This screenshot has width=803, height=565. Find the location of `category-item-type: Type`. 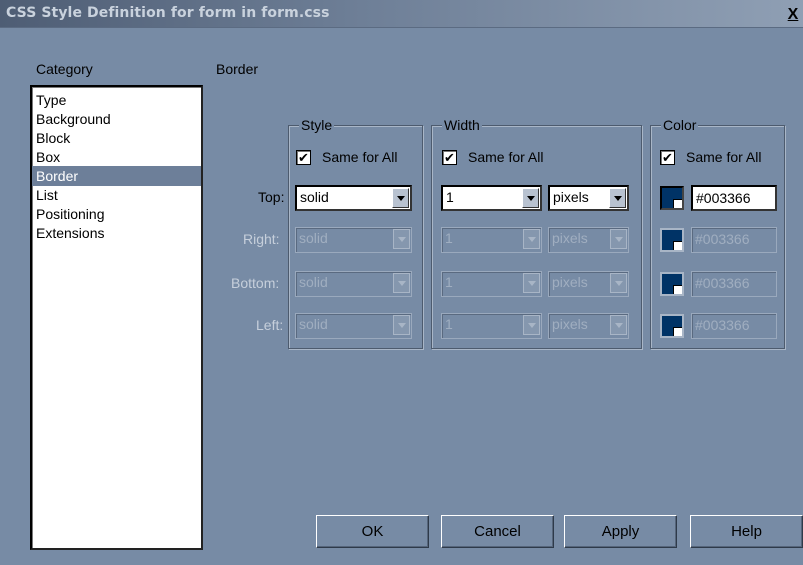

category-item-type: Type is located at coordinates (116, 100).